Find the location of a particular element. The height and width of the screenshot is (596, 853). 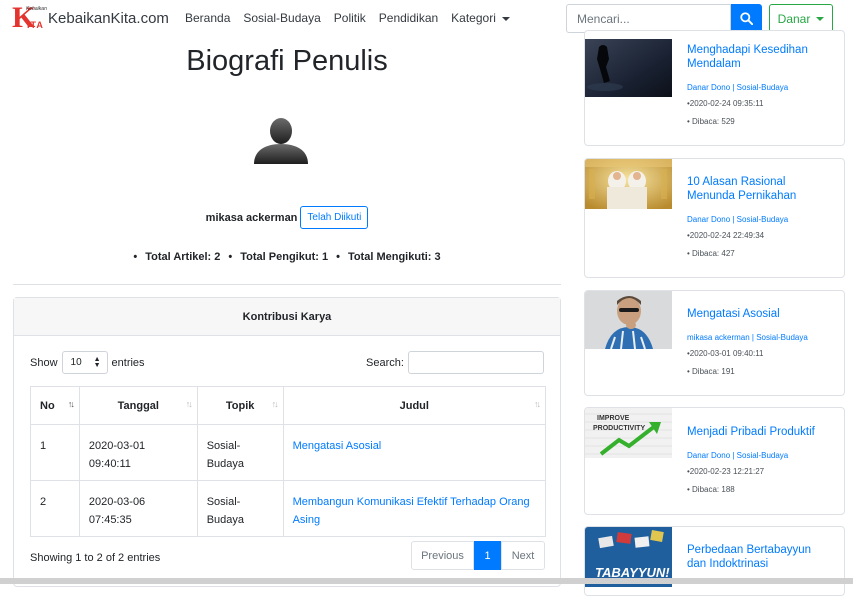

avatar-icon is located at coordinates (281, 141).